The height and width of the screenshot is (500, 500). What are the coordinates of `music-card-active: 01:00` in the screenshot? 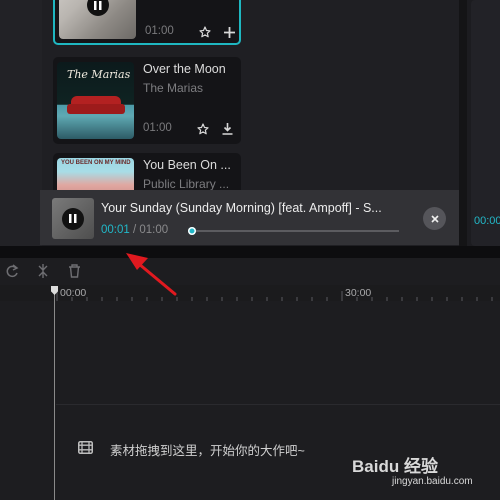 It's located at (147, 22).